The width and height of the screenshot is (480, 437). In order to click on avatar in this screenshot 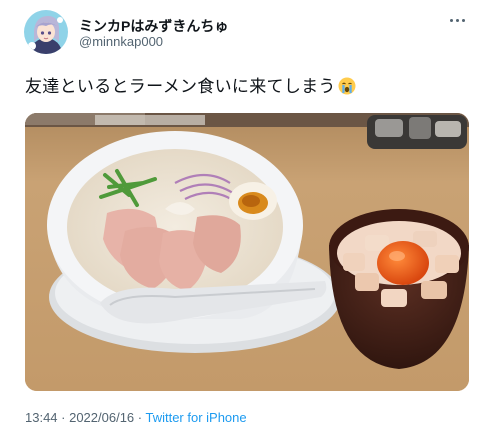, I will do `click(46, 32)`.